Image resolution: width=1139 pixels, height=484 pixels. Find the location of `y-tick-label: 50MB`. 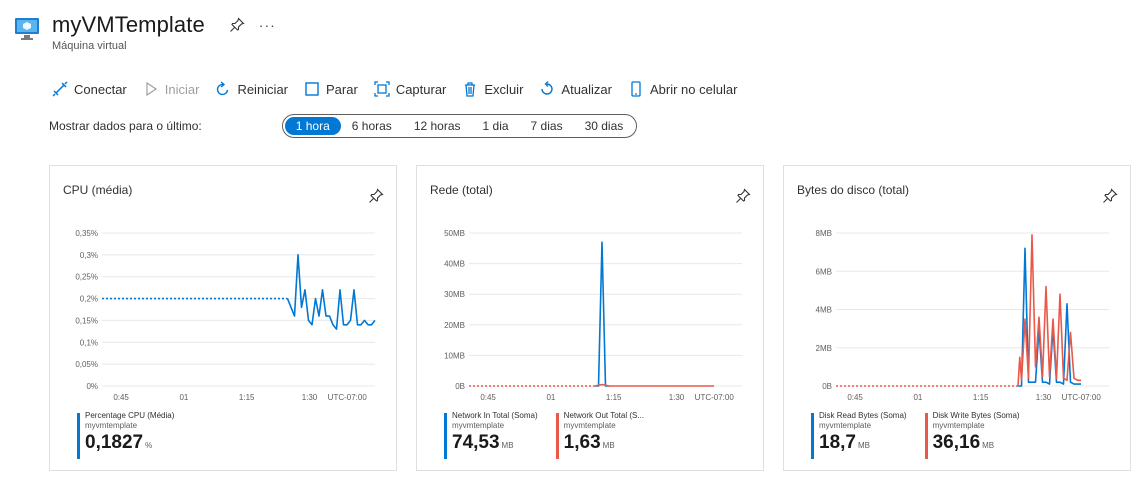

y-tick-label: 50MB is located at coordinates (454, 233).